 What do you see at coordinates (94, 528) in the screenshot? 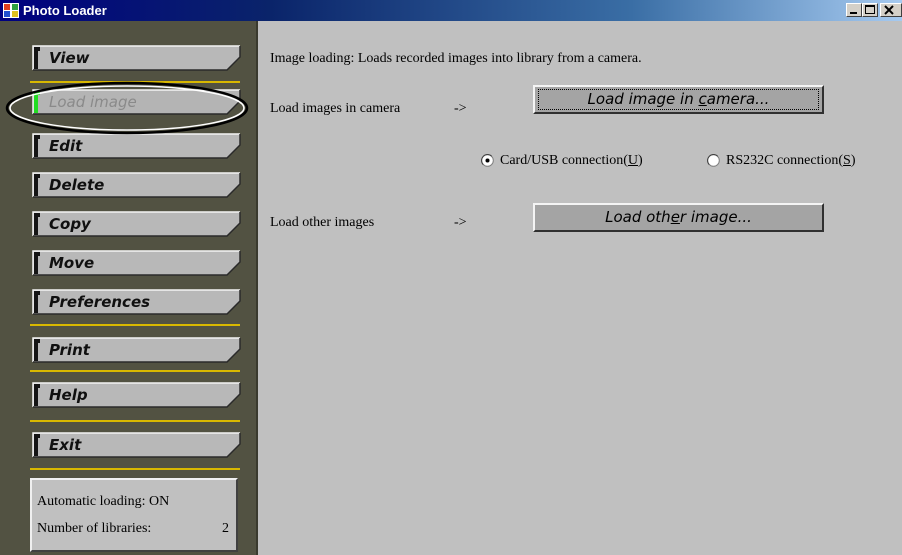
I see `libraries-label: Number of libraries:` at bounding box center [94, 528].